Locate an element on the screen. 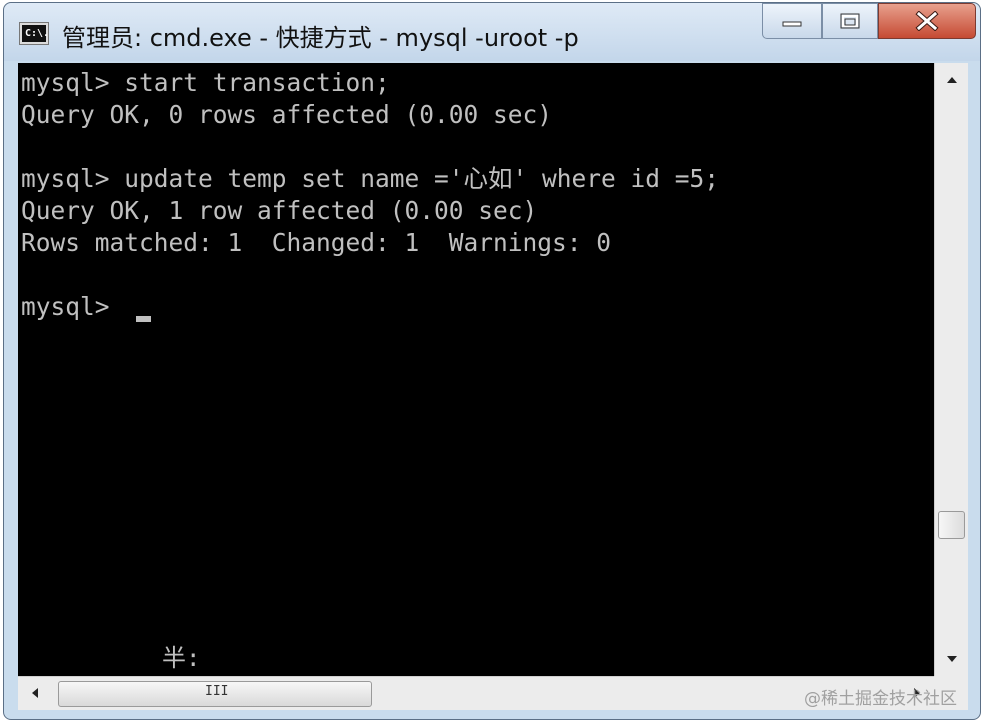  scroll-up-button is located at coordinates (951, 80).